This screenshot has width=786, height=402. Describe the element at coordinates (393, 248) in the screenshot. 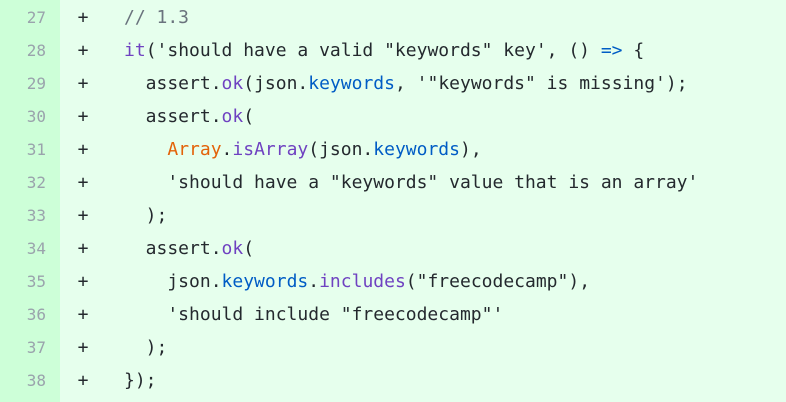

I see `diff-line: 34 + assert.ok(` at that location.